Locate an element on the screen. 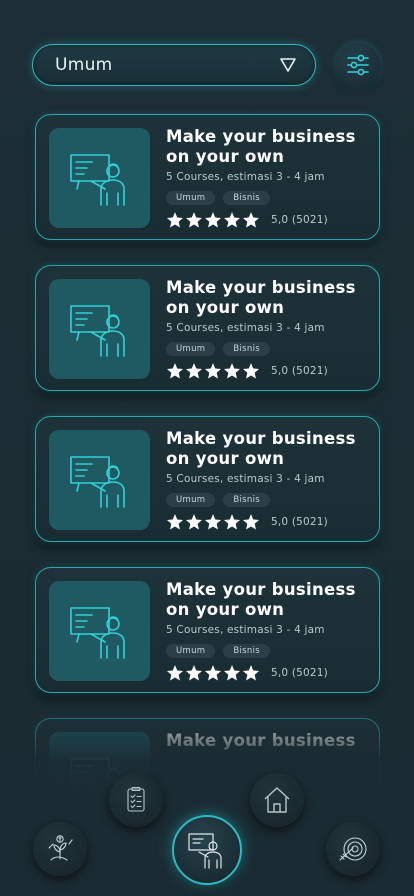  checklist-icon is located at coordinates (136, 799).